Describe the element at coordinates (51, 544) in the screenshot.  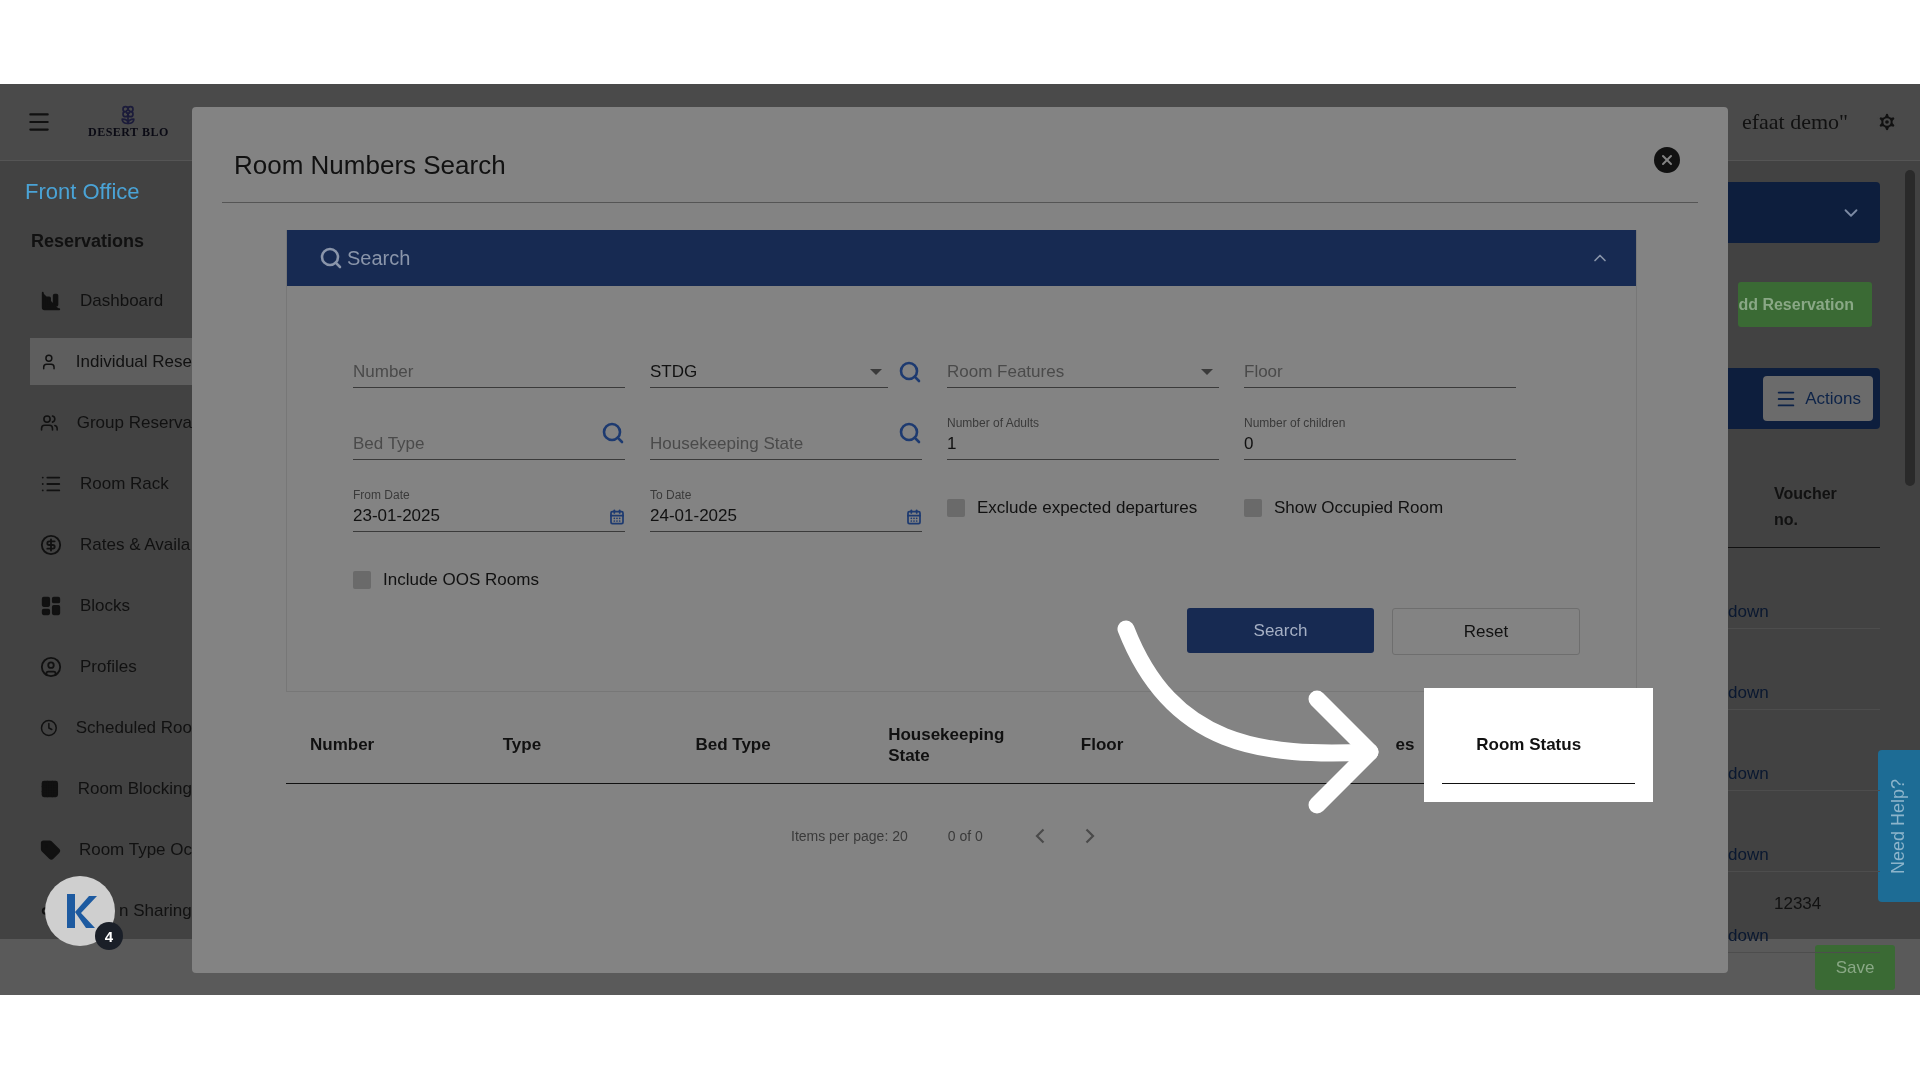
I see `dollar-icon` at that location.